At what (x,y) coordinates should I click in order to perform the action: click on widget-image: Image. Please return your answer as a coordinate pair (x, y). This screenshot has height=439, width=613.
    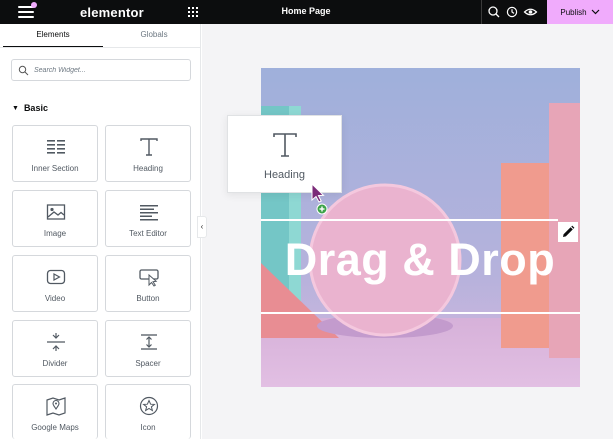
    Looking at the image, I should click on (55, 218).